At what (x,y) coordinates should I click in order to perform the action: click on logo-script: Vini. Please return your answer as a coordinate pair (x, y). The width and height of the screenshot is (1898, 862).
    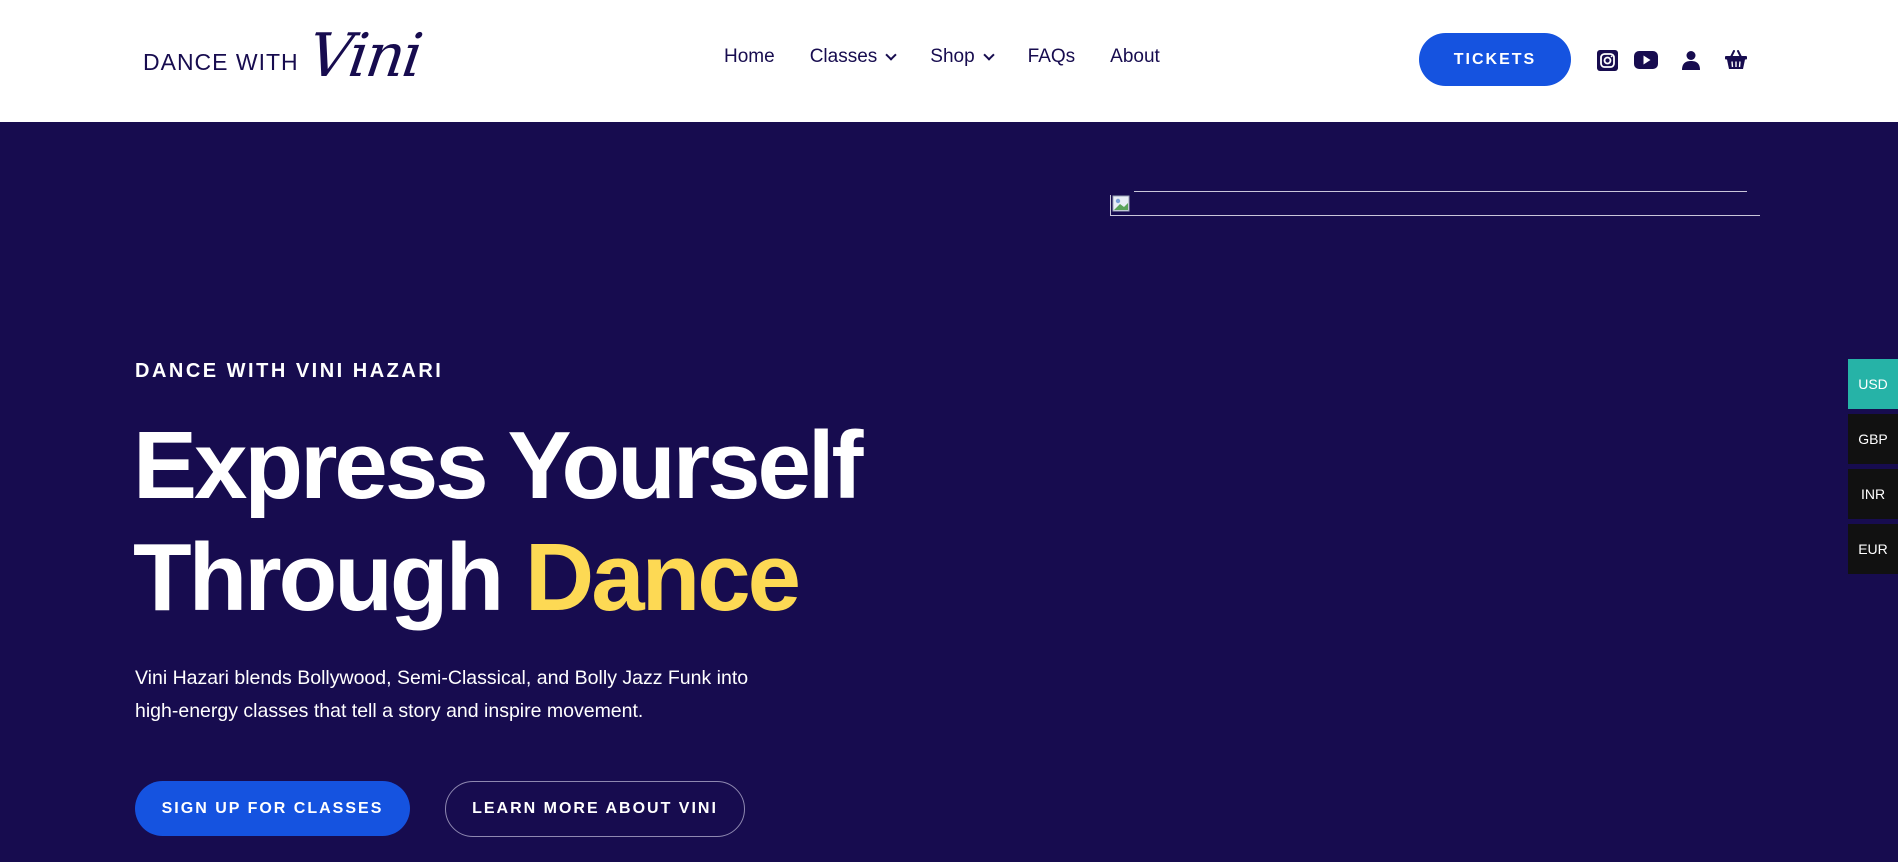
    Looking at the image, I should click on (364, 56).